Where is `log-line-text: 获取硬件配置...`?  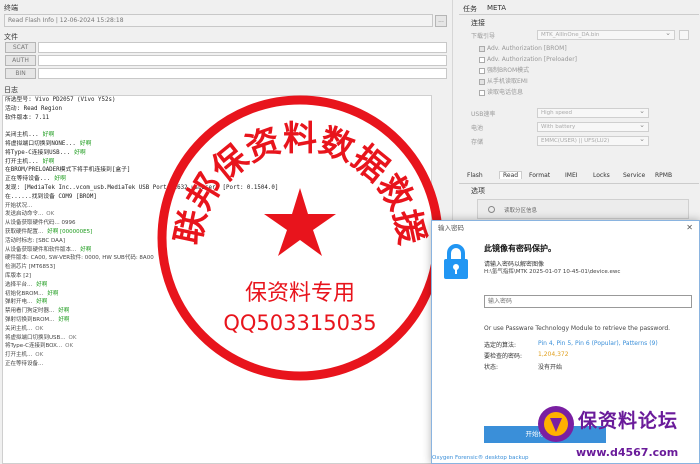 log-line-text: 获取硬件配置... is located at coordinates (24, 231).